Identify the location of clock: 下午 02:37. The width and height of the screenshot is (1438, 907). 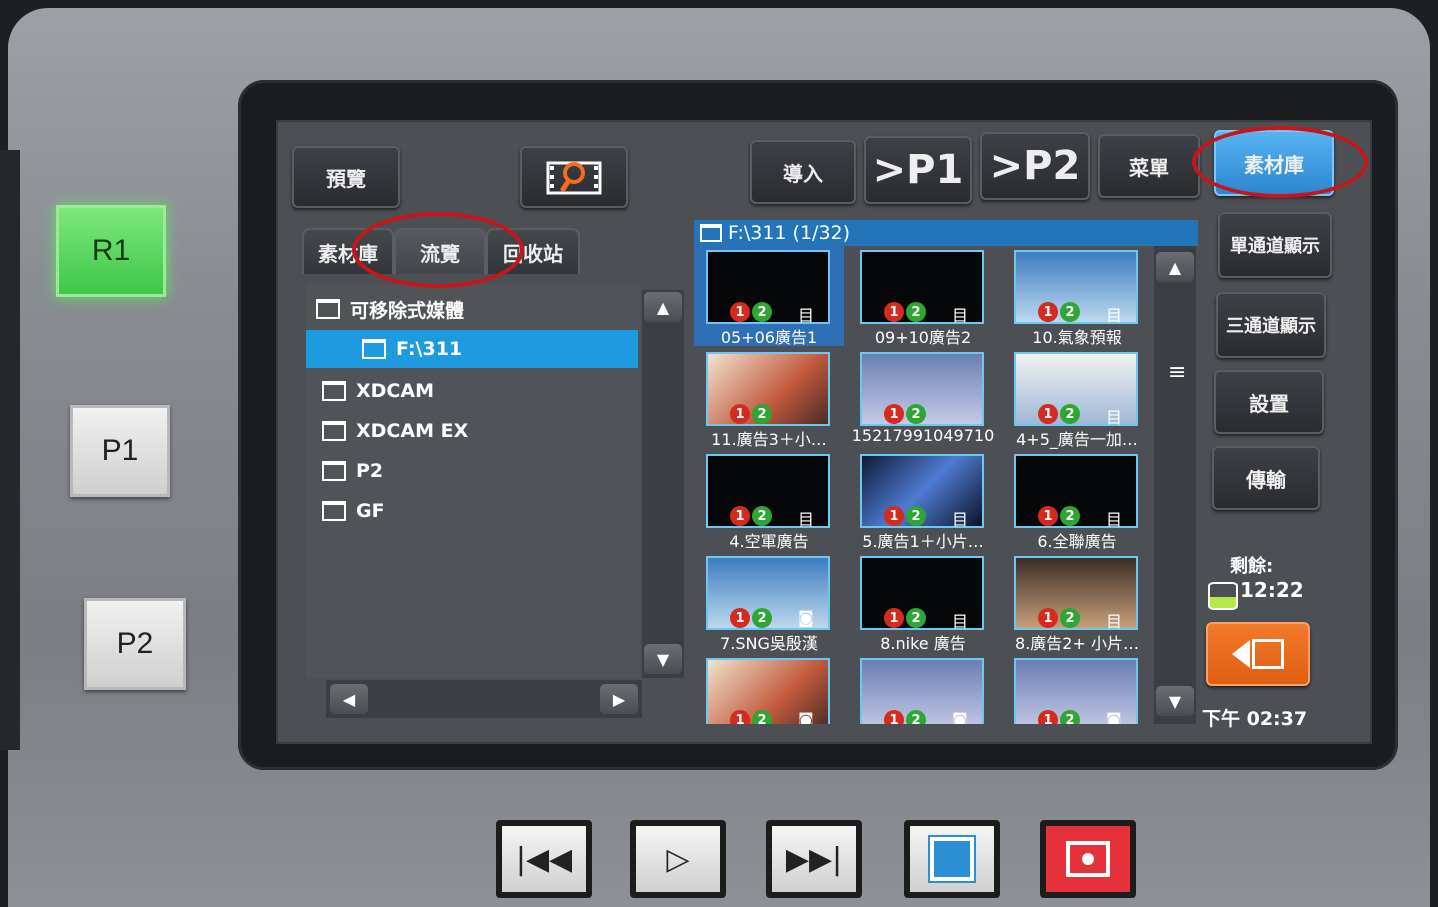
(1255, 719).